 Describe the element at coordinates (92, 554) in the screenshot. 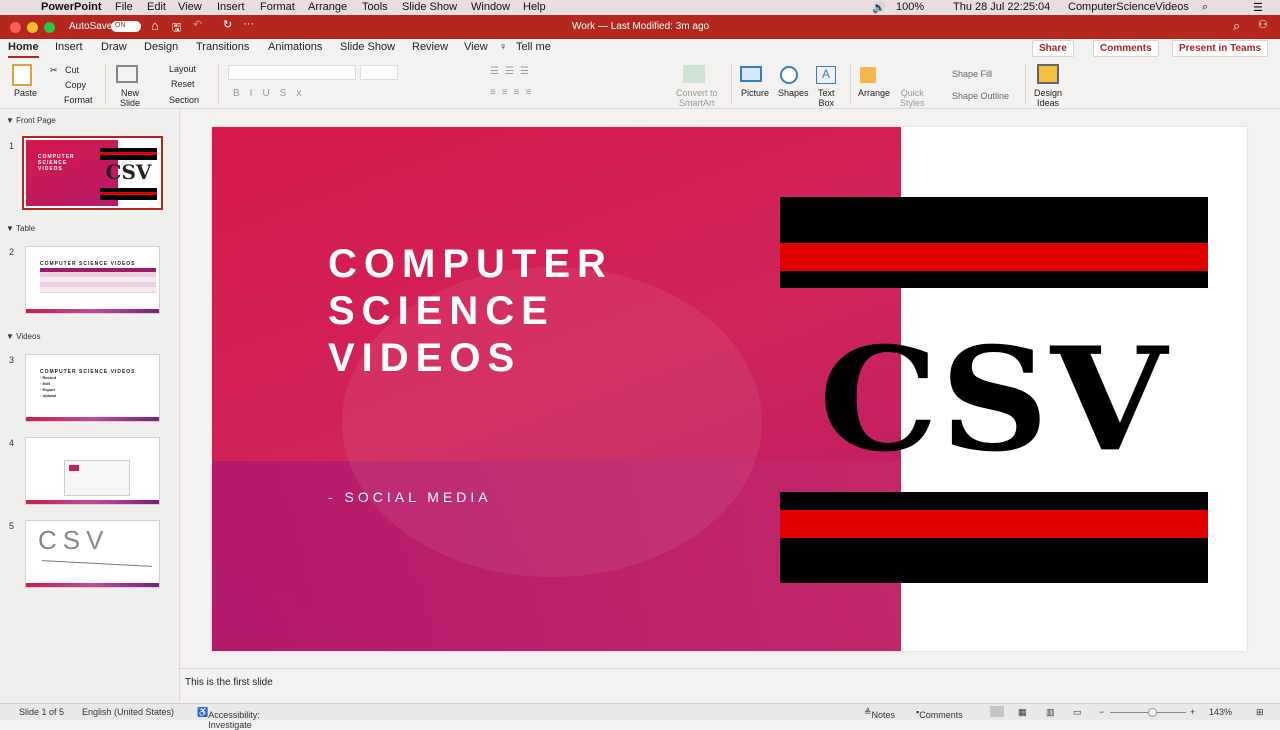

I see `thumbnail-slide-5: CSV` at that location.